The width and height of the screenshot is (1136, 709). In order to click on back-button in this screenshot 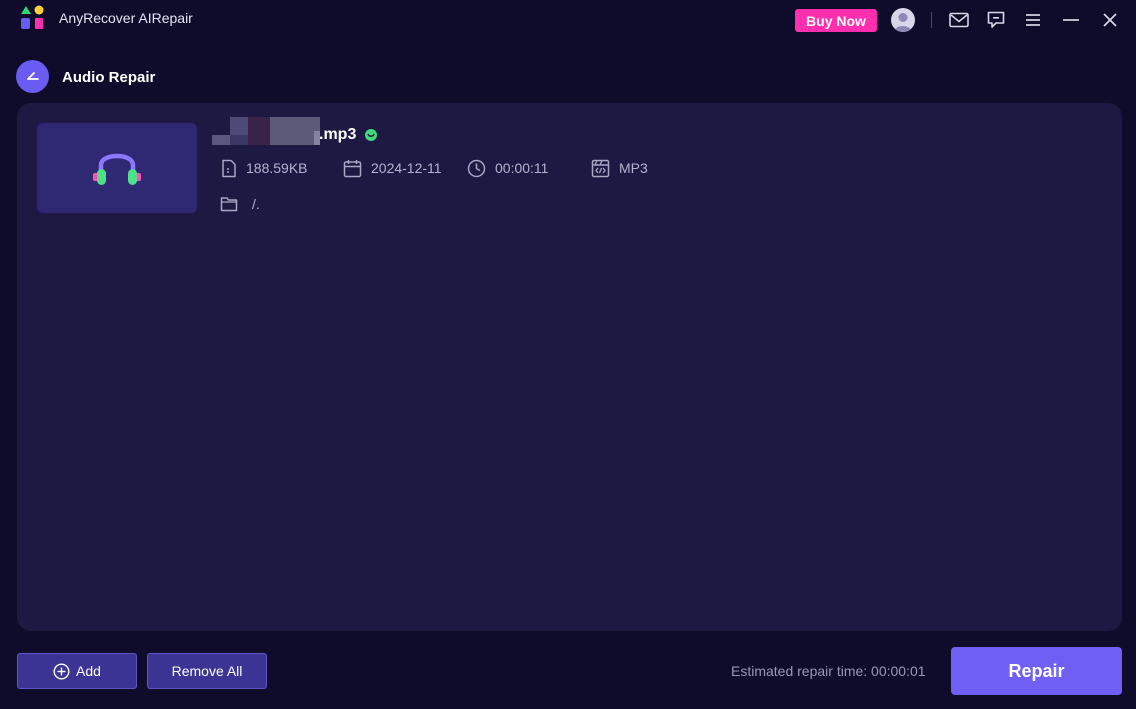, I will do `click(32, 76)`.